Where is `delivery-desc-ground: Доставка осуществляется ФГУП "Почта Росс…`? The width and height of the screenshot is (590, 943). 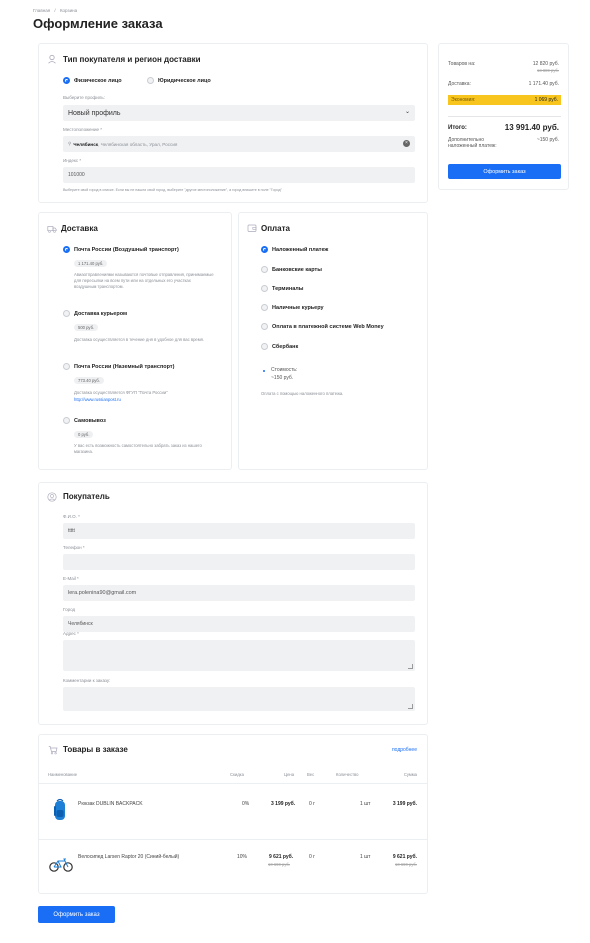
delivery-desc-ground: Доставка осуществляется ФГУП "Почта Росс… is located at coordinates (121, 392).